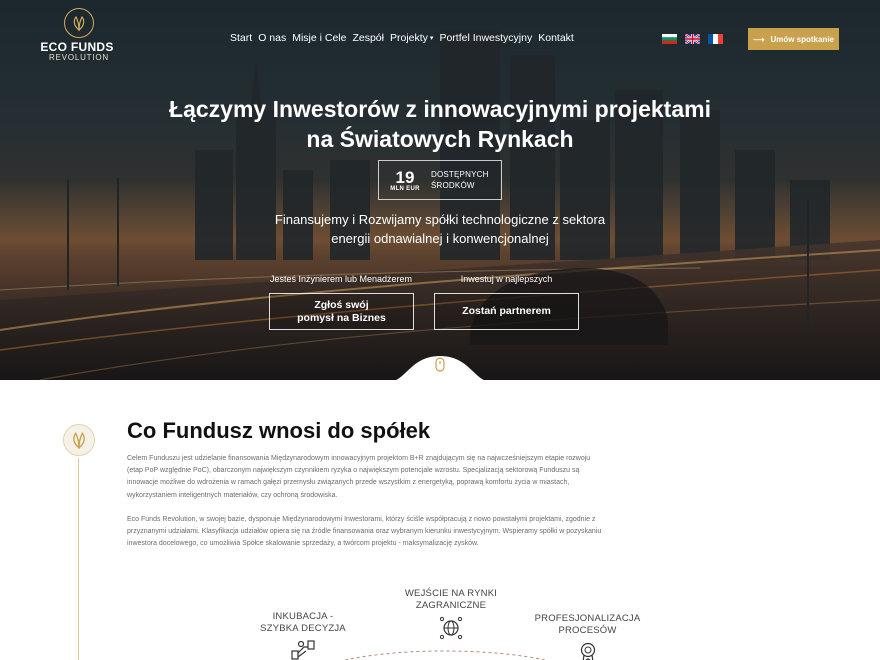  What do you see at coordinates (453, 185) in the screenshot?
I see `funds-label-line2: ŚRODKÓW` at bounding box center [453, 185].